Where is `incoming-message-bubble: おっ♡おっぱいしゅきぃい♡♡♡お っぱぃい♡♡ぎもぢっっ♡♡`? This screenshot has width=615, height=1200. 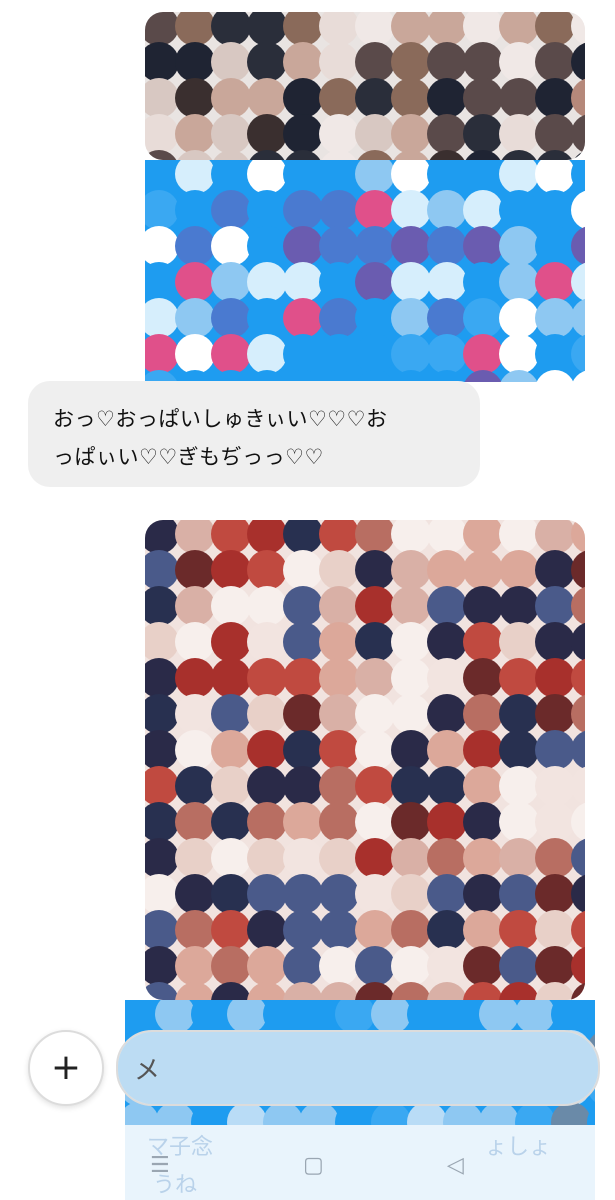
incoming-message-bubble: おっ♡おっぱいしゅきぃい♡♡♡お っぱぃい♡♡ぎもぢっっ♡♡ is located at coordinates (254, 434).